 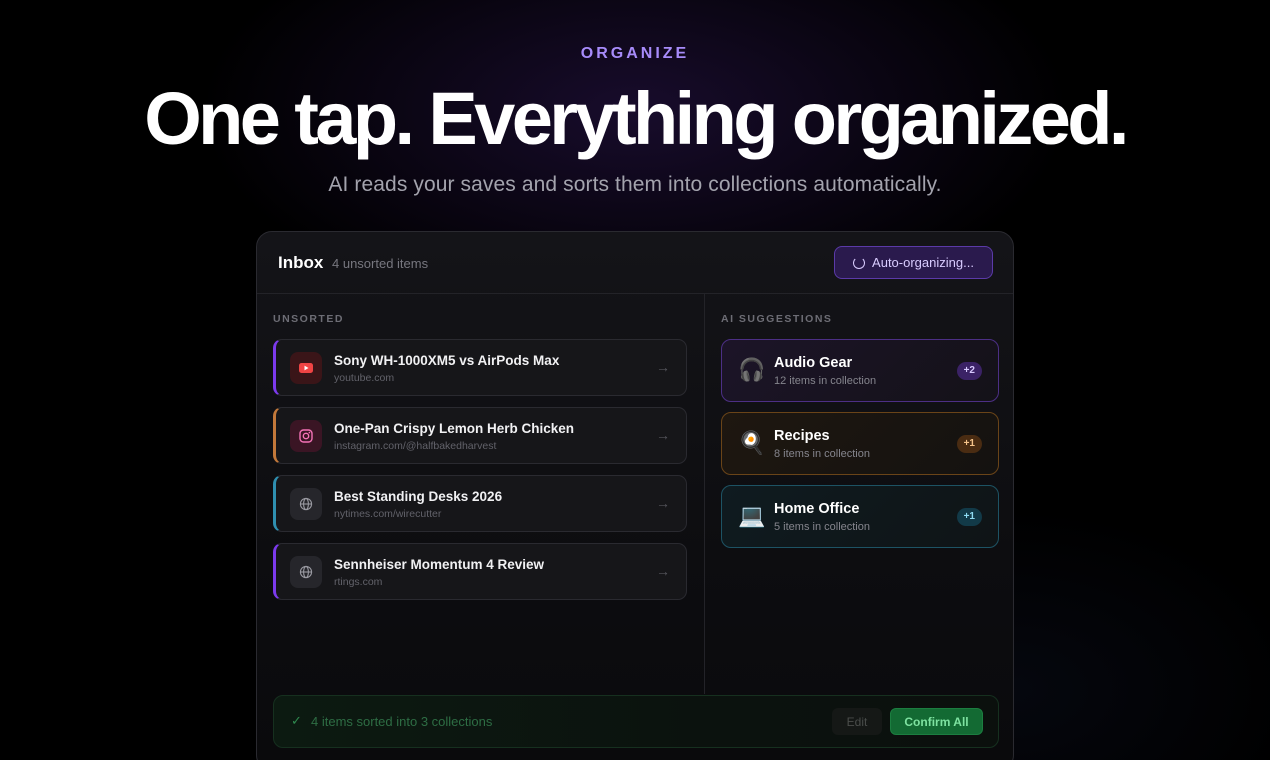 I want to click on eyebrow-label: ORGANIZE, so click(x=635, y=53).